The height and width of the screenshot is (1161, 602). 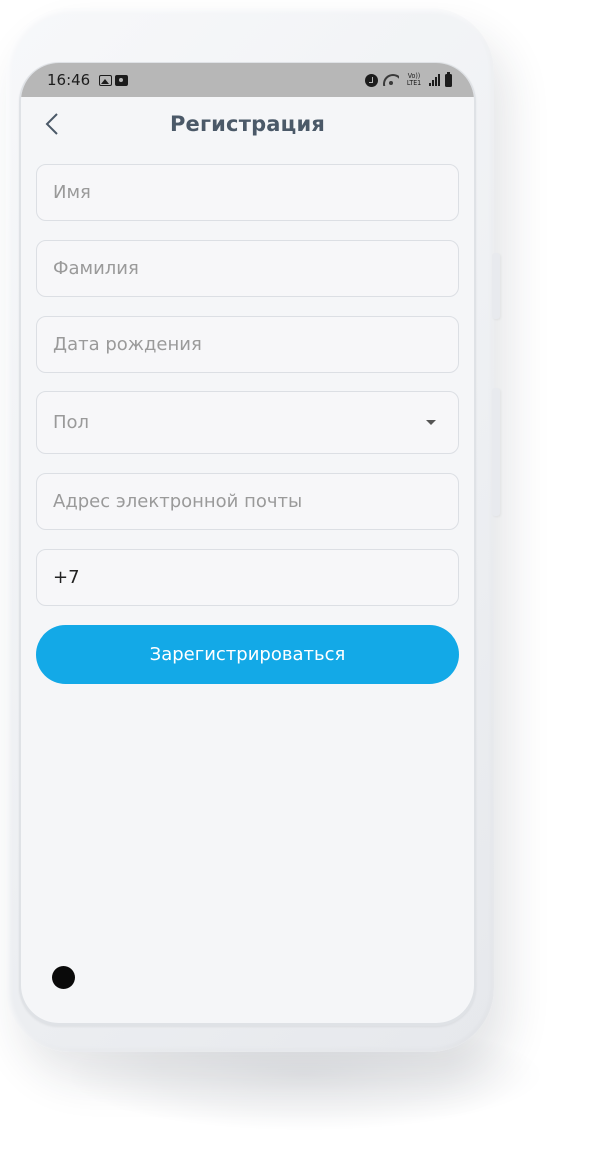 What do you see at coordinates (371, 80) in the screenshot?
I see `alarm-icon` at bounding box center [371, 80].